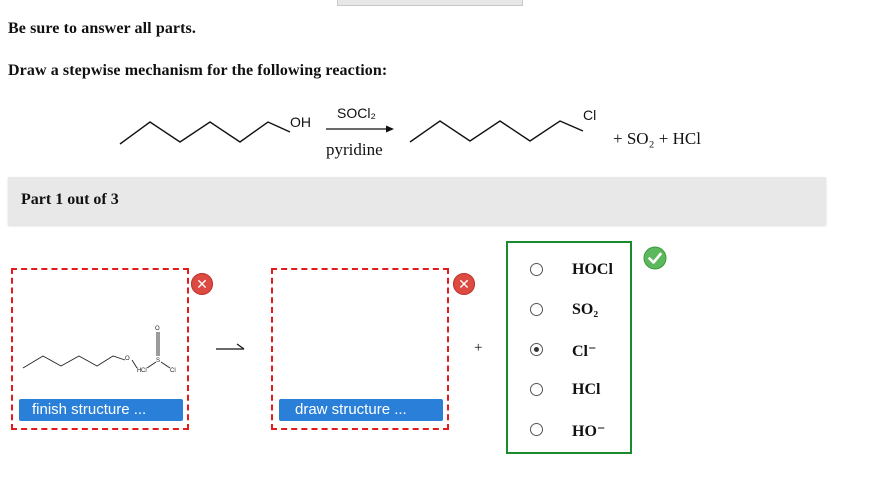 This screenshot has width=875, height=478. Describe the element at coordinates (655, 258) in the screenshot. I see `checkmark-icon` at that location.